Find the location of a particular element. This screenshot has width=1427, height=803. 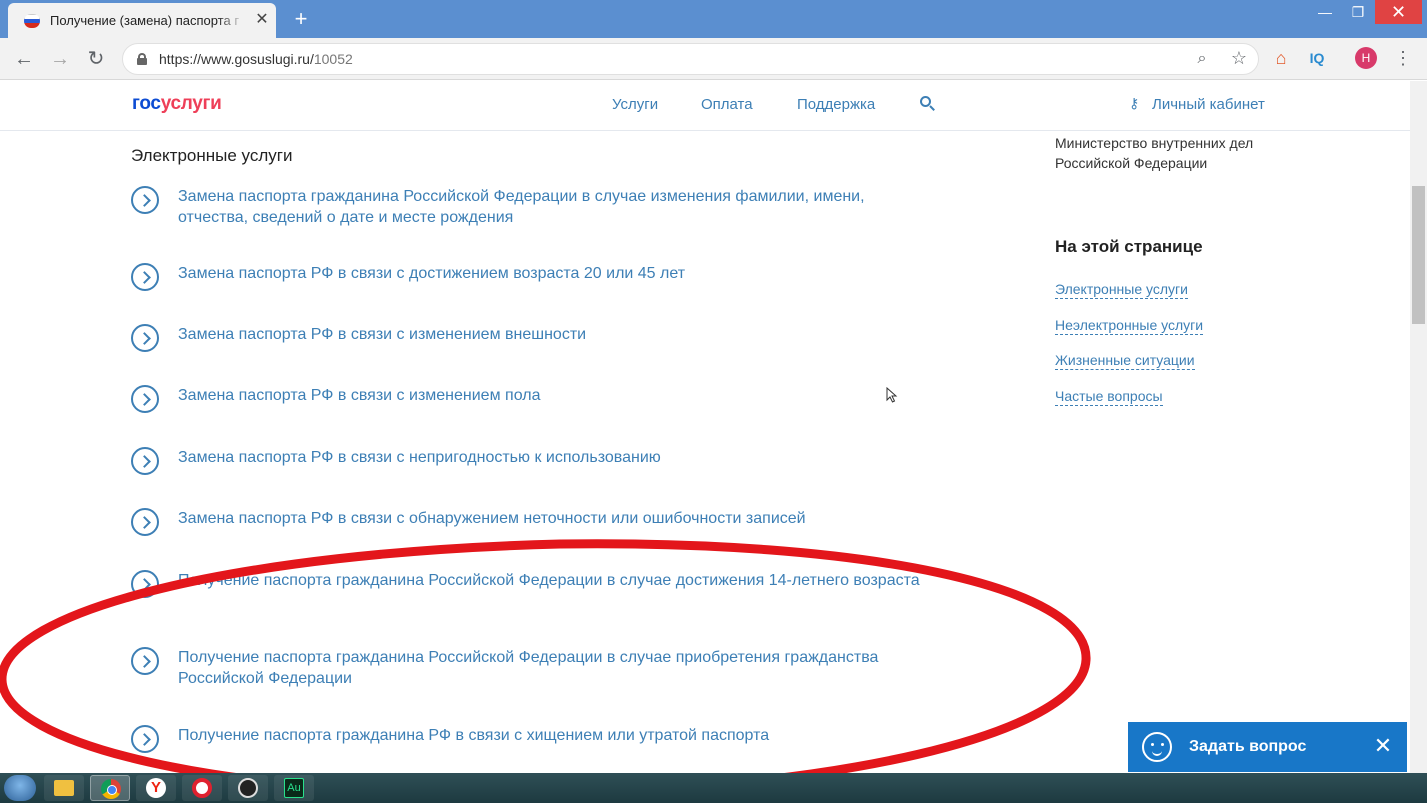

taskbar-obs is located at coordinates (248, 788).